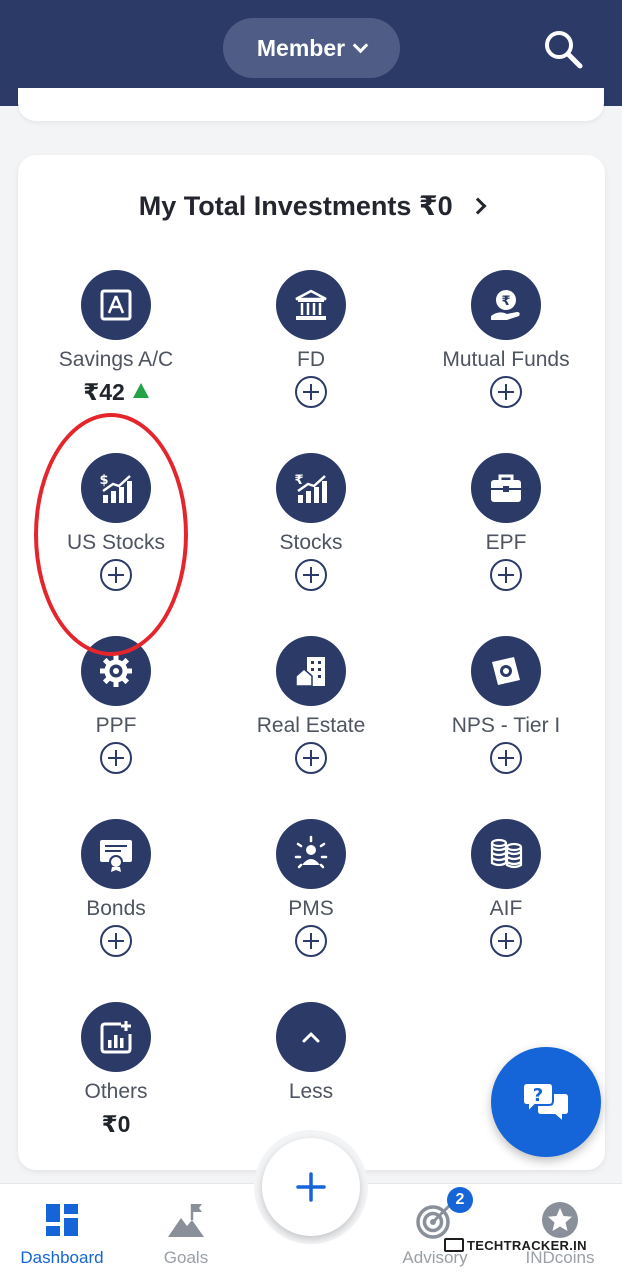 The width and height of the screenshot is (622, 1280). Describe the element at coordinates (311, 104) in the screenshot. I see `previous-card-edge` at that location.